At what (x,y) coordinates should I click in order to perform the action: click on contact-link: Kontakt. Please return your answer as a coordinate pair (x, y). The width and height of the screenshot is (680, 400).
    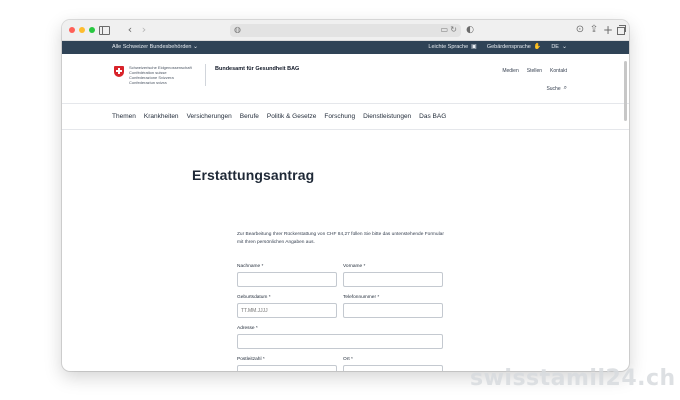
    Looking at the image, I should click on (558, 71).